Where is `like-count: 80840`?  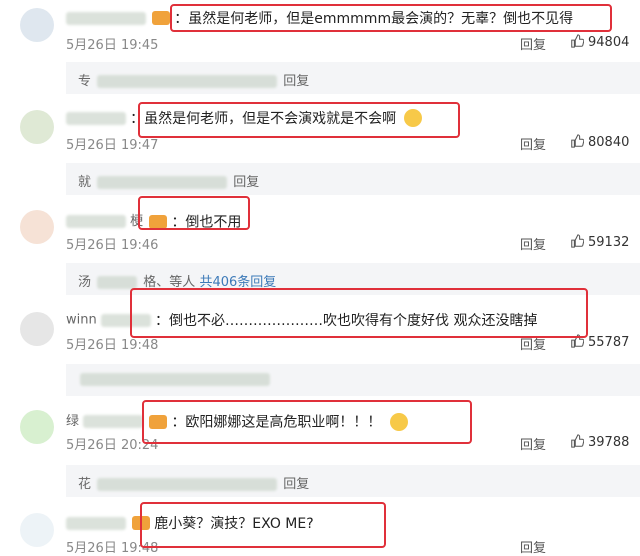 like-count: 80840 is located at coordinates (609, 142).